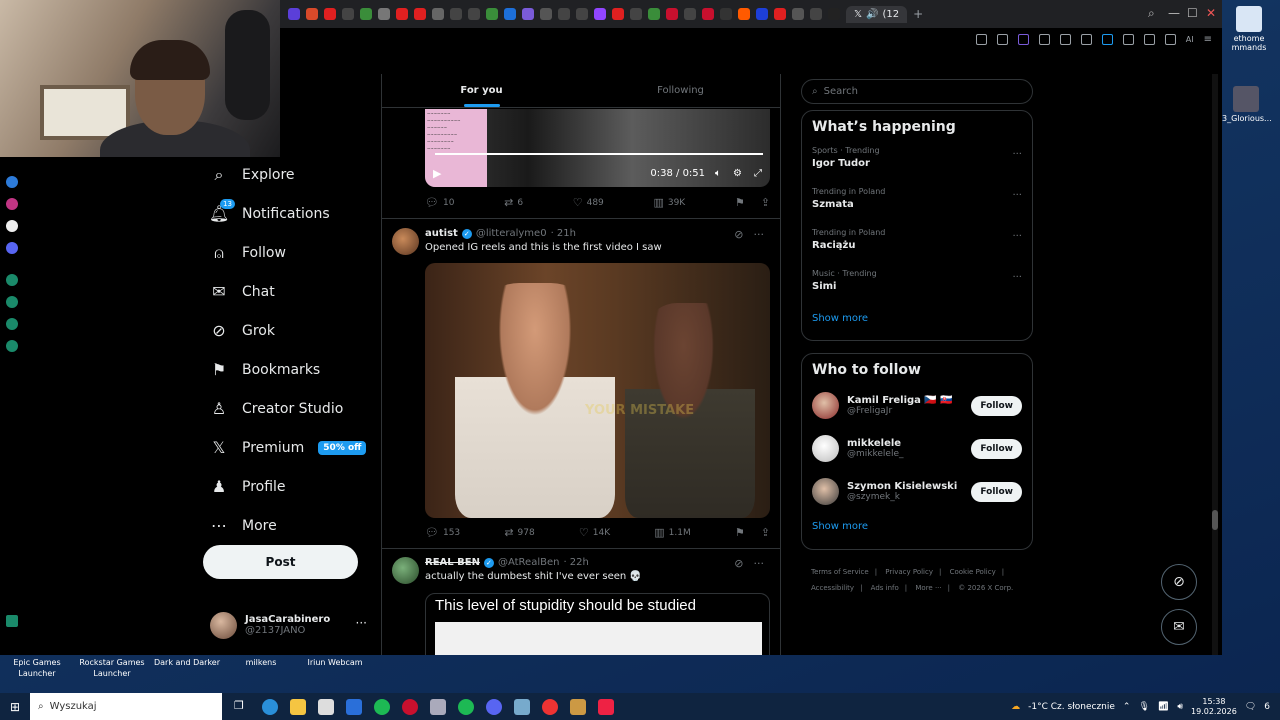 The width and height of the screenshot is (1280, 720). I want to click on wifi-icon: 📶︎, so click(1163, 707).